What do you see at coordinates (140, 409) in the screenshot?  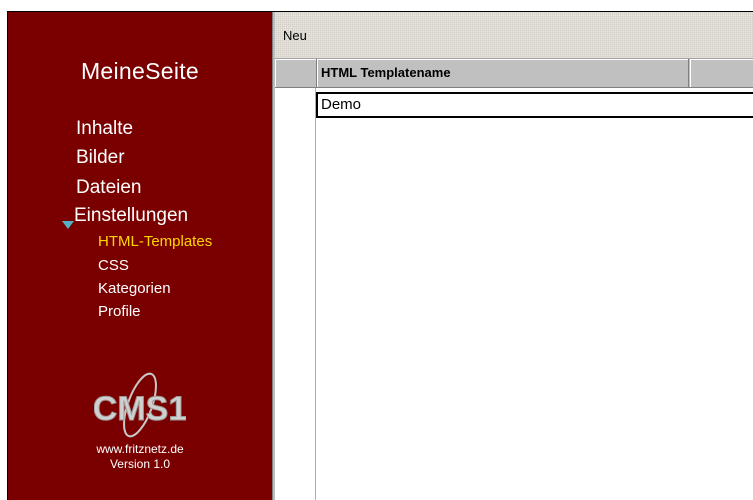 I see `logo-text: CMS1` at bounding box center [140, 409].